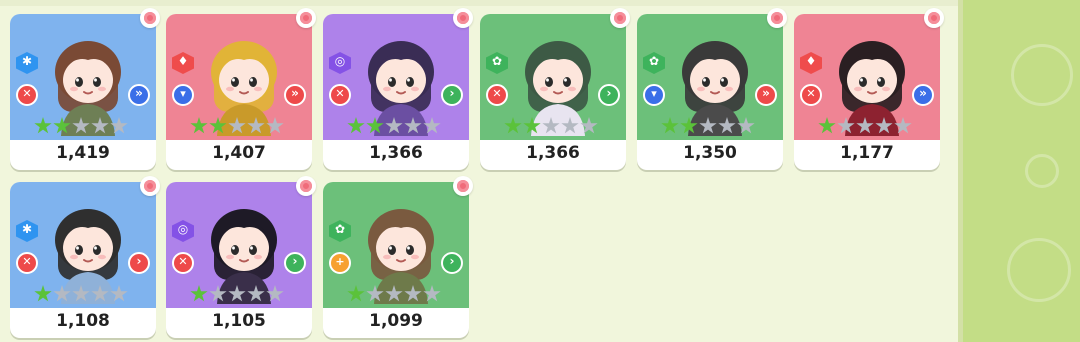  I want to click on swirl-icon: ◎, so click(340, 63).